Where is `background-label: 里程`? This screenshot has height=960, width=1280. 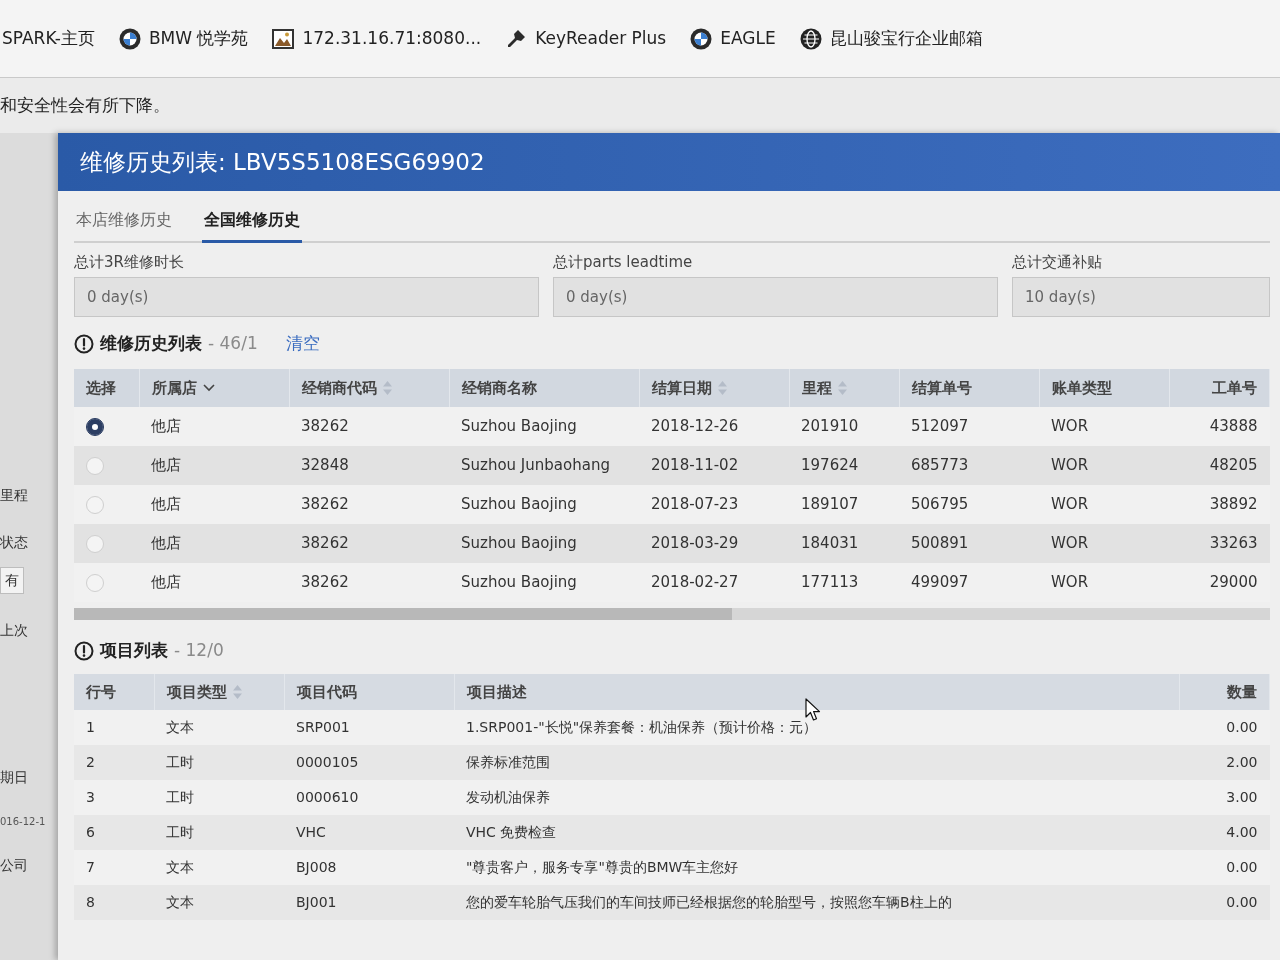 background-label: 里程 is located at coordinates (14, 495).